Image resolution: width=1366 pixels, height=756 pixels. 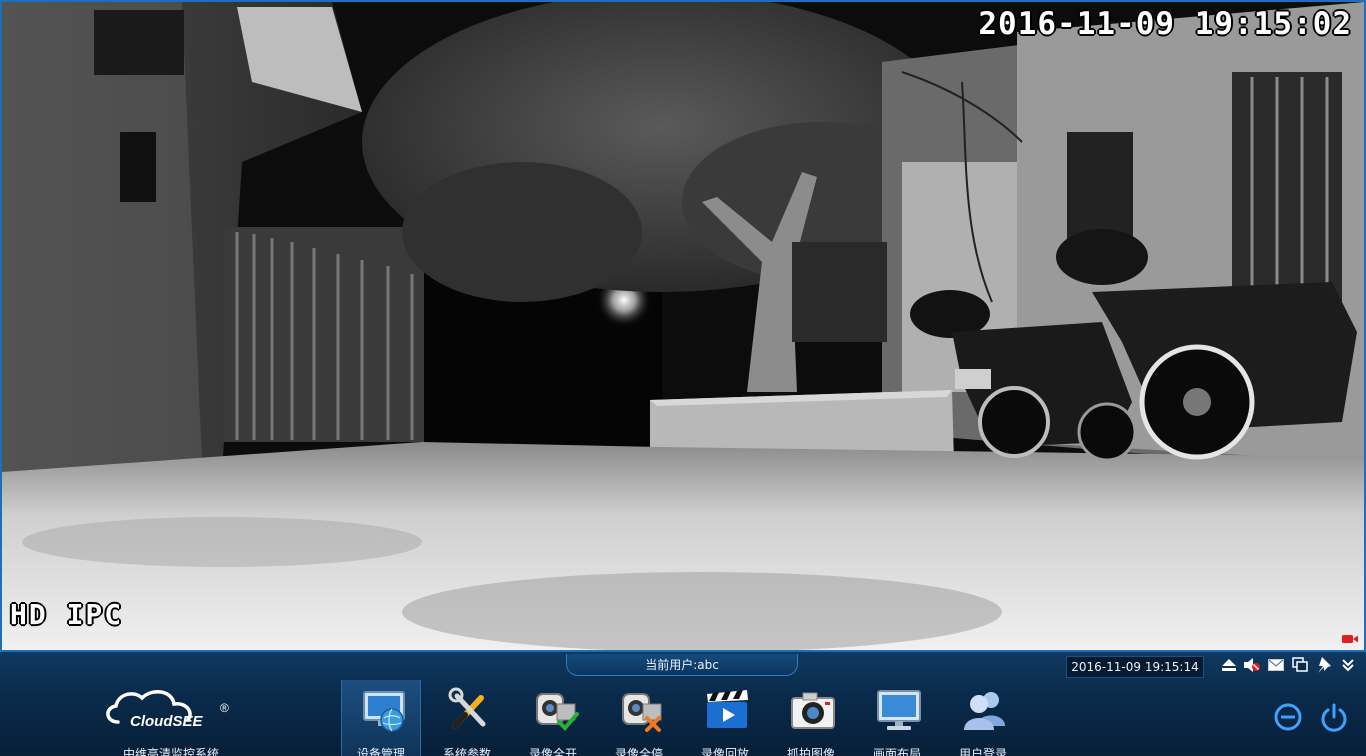 I want to click on mute-icon, so click(x=1252, y=665).